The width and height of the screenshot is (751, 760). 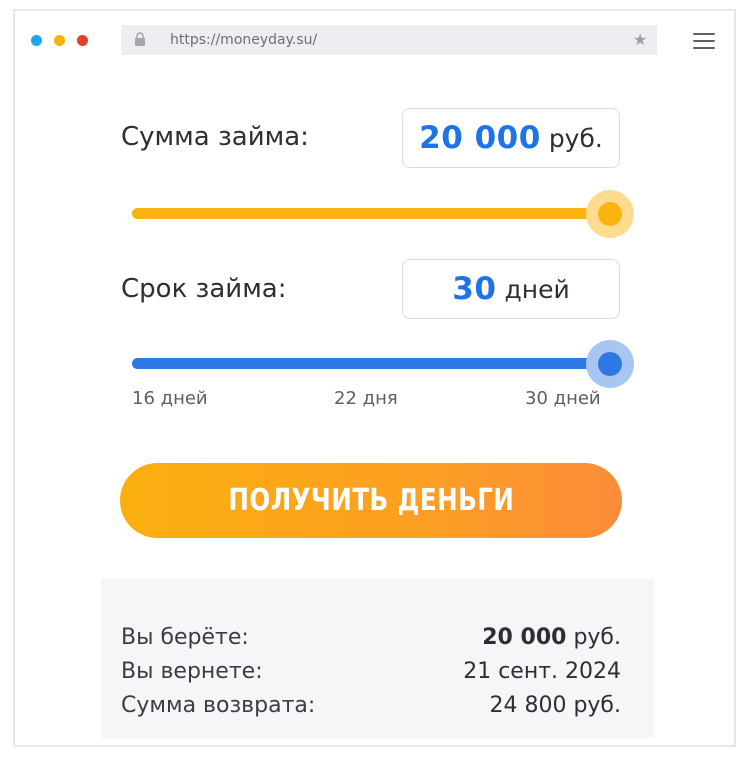 I want to click on term-label: Срок займа:, so click(x=204, y=289).